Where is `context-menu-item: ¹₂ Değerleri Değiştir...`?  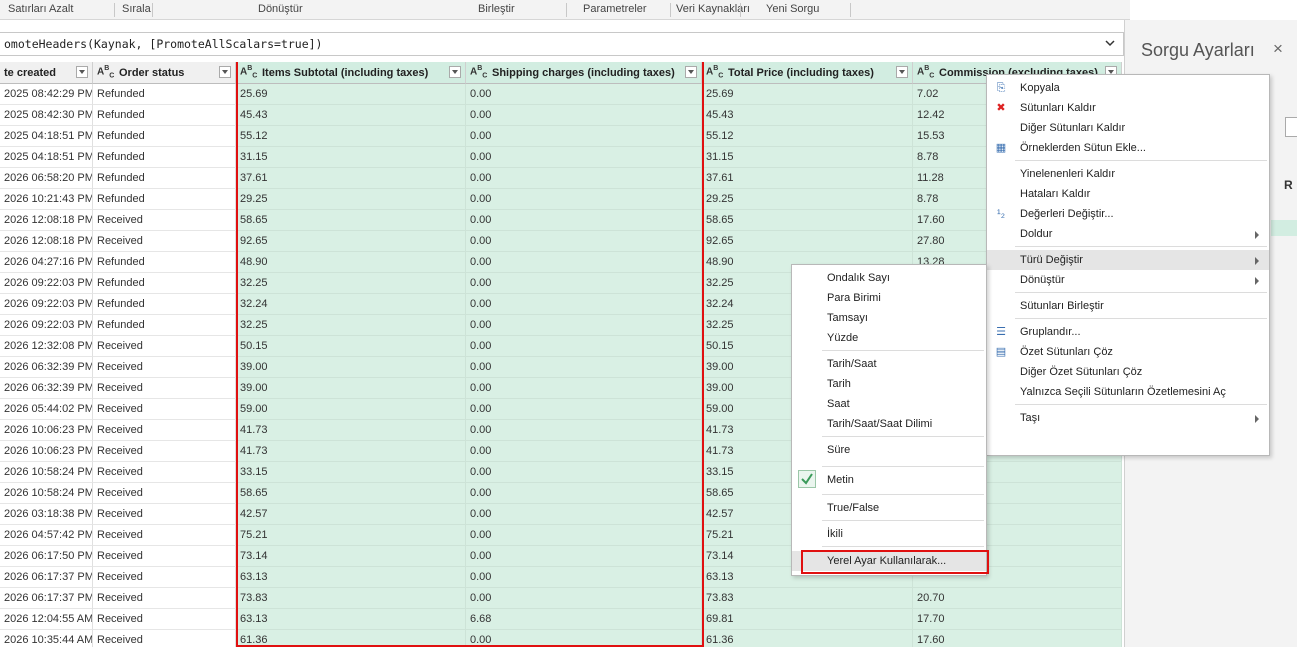 context-menu-item: ¹₂ Değerleri Değiştir... is located at coordinates (1128, 214).